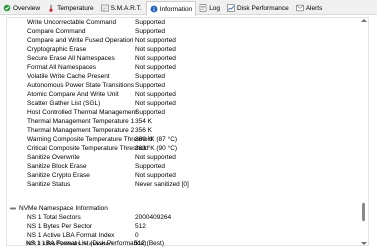 The width and height of the screenshot is (377, 250). What do you see at coordinates (143, 130) in the screenshot?
I see `info-value: 356 K` at bounding box center [143, 130].